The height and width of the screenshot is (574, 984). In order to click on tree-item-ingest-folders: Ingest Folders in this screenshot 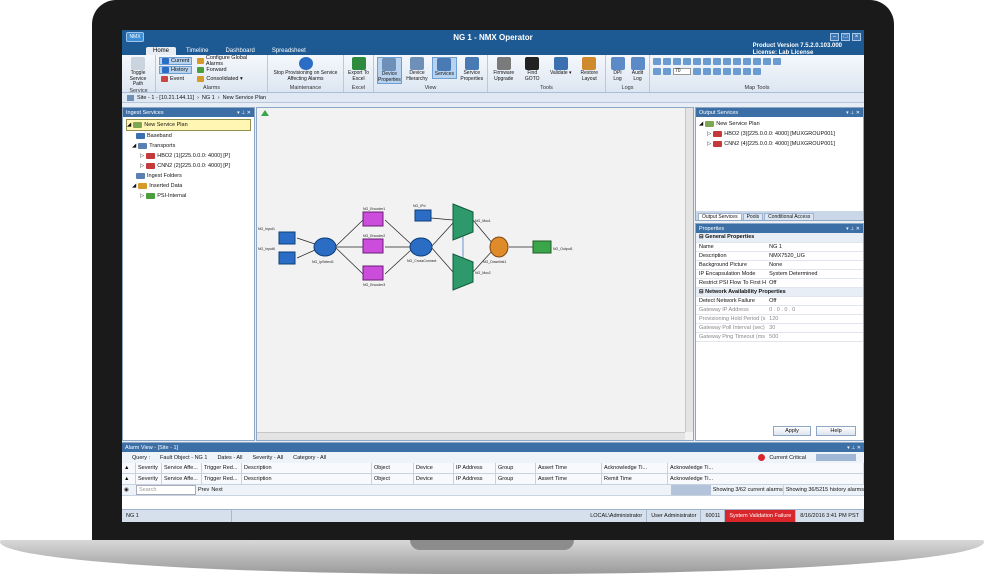, I will do `click(188, 176)`.